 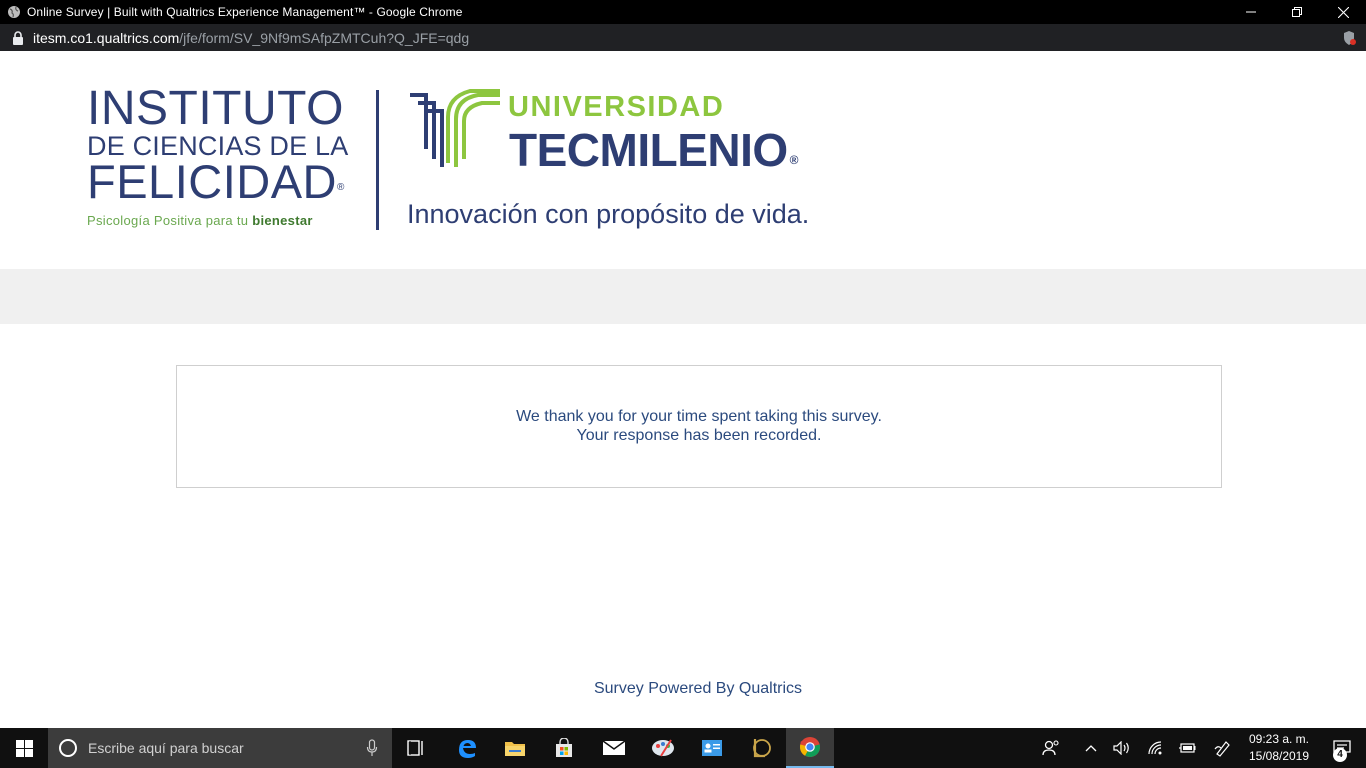 I want to click on taskbar-chrome, so click(x=810, y=748).